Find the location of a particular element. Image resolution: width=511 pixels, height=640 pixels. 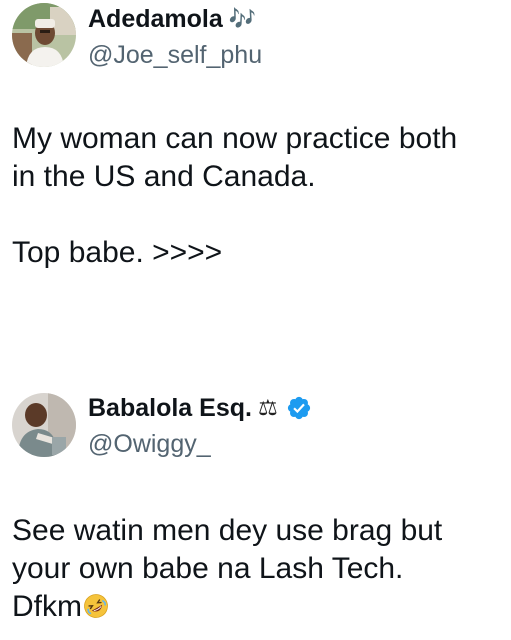

music-notes-icon: 🎶 is located at coordinates (242, 19).